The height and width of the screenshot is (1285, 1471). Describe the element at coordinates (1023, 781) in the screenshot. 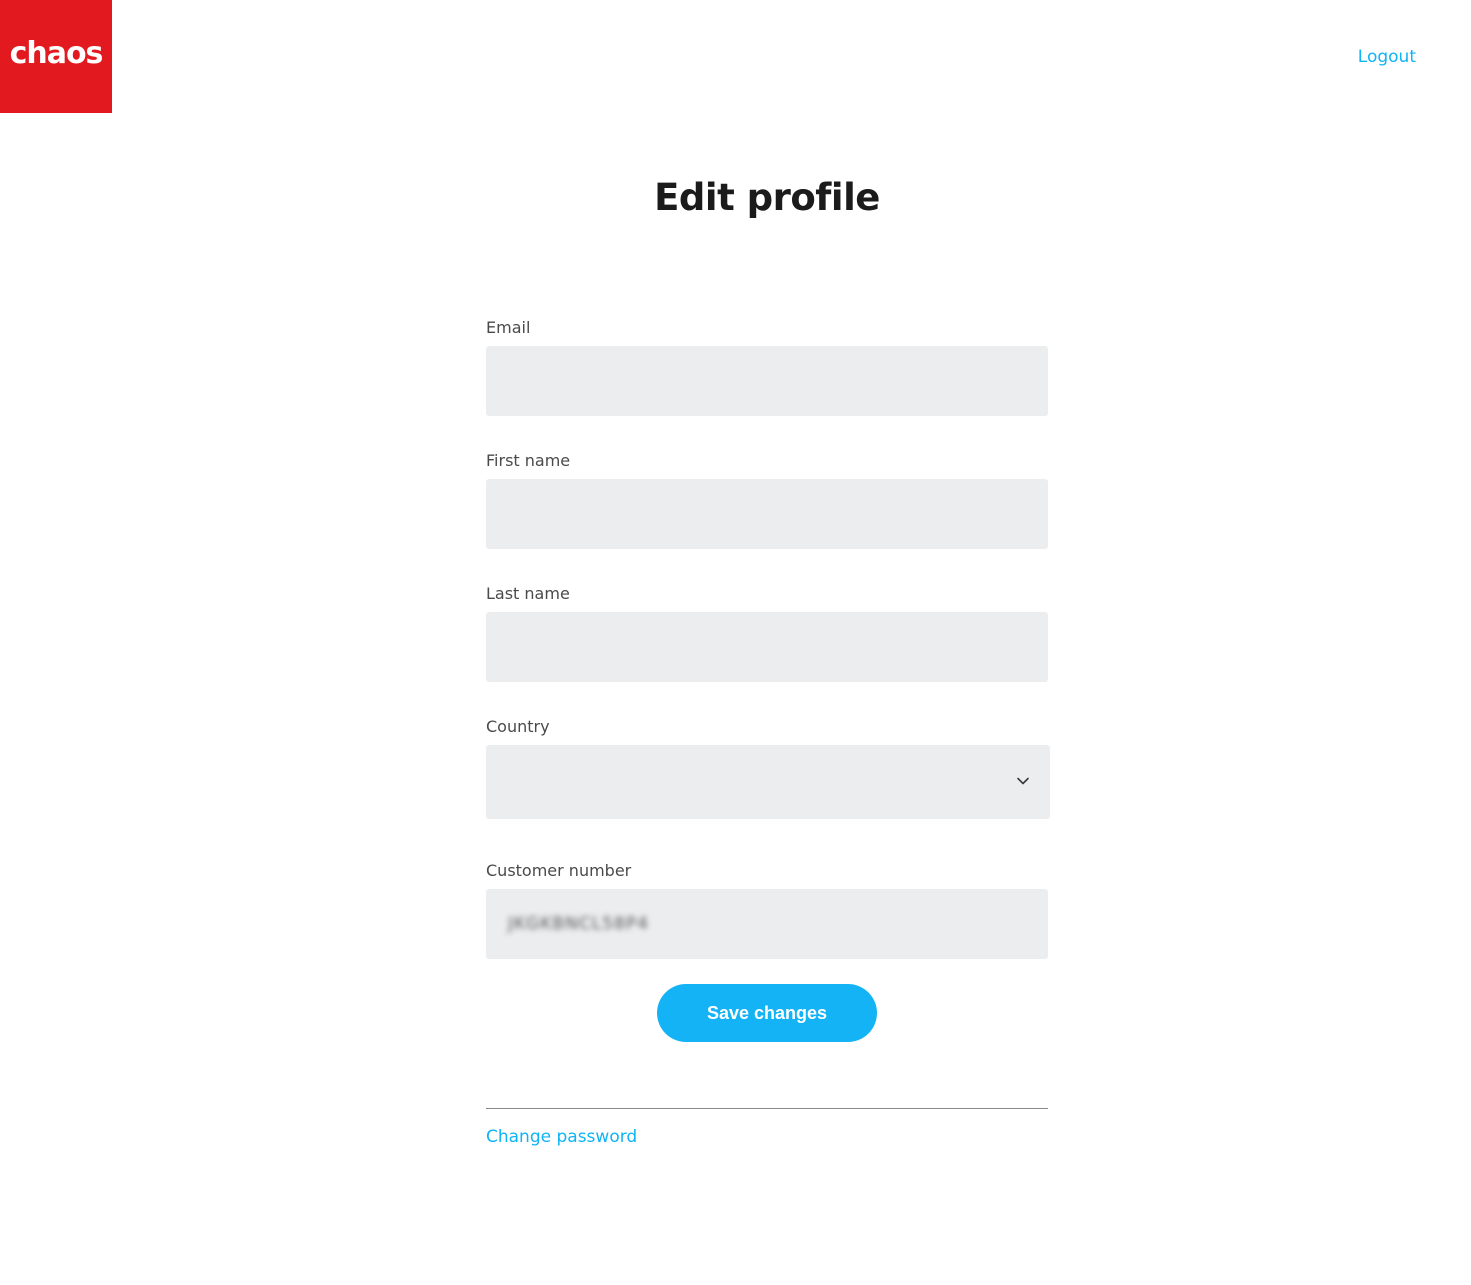

I see `chevron-down-icon` at that location.